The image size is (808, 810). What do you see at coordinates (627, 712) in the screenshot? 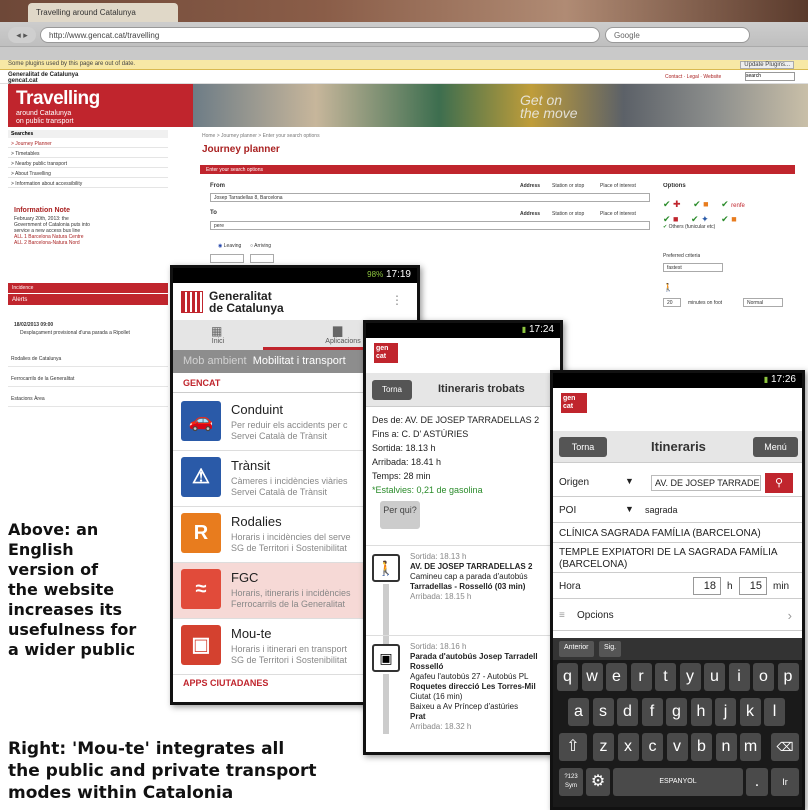
I see `key-d: d` at bounding box center [627, 712].